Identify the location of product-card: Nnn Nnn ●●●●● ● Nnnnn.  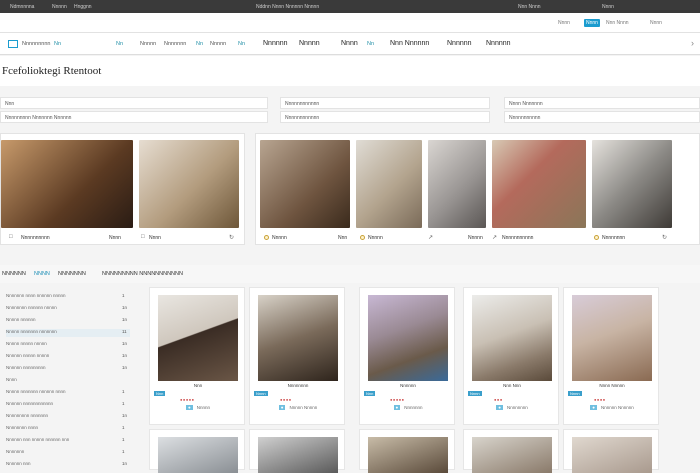
(197, 356).